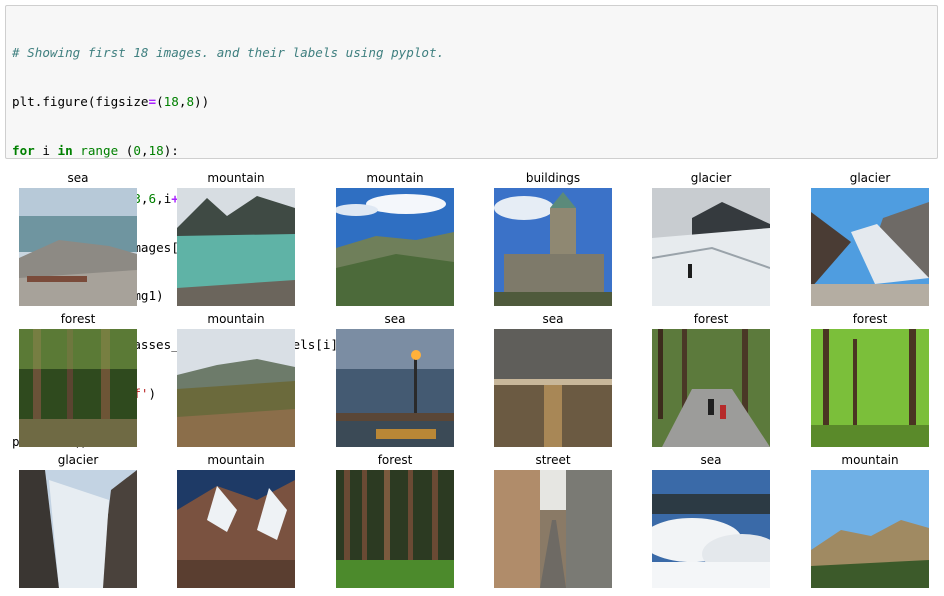 The width and height of the screenshot is (944, 596). What do you see at coordinates (111, 101) in the screenshot?
I see `code-line-2: plt.figure(figsize=(18,8))` at bounding box center [111, 101].